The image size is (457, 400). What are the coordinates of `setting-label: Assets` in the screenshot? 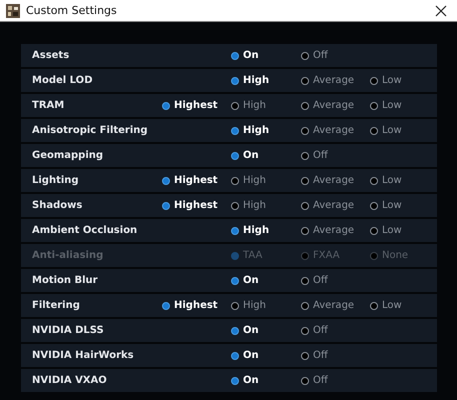 It's located at (50, 55).